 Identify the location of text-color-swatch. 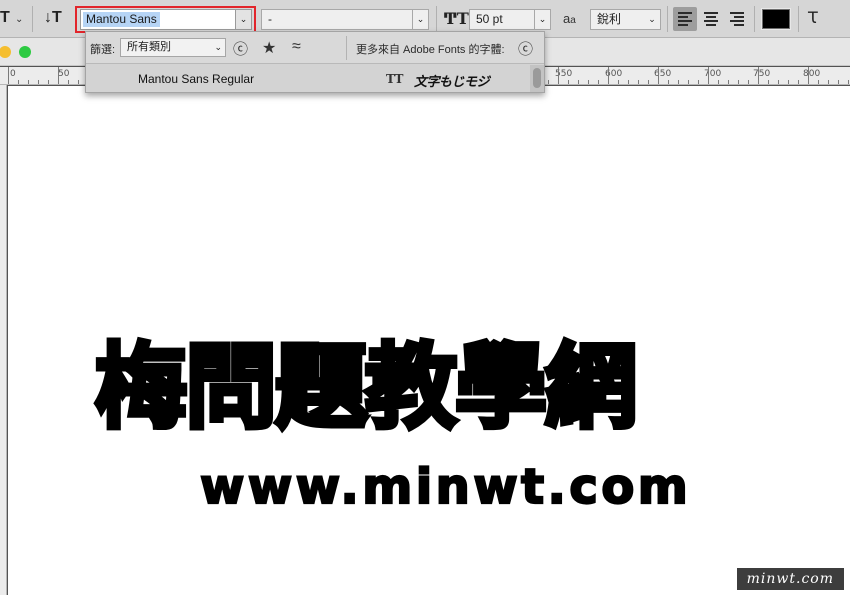
(776, 19).